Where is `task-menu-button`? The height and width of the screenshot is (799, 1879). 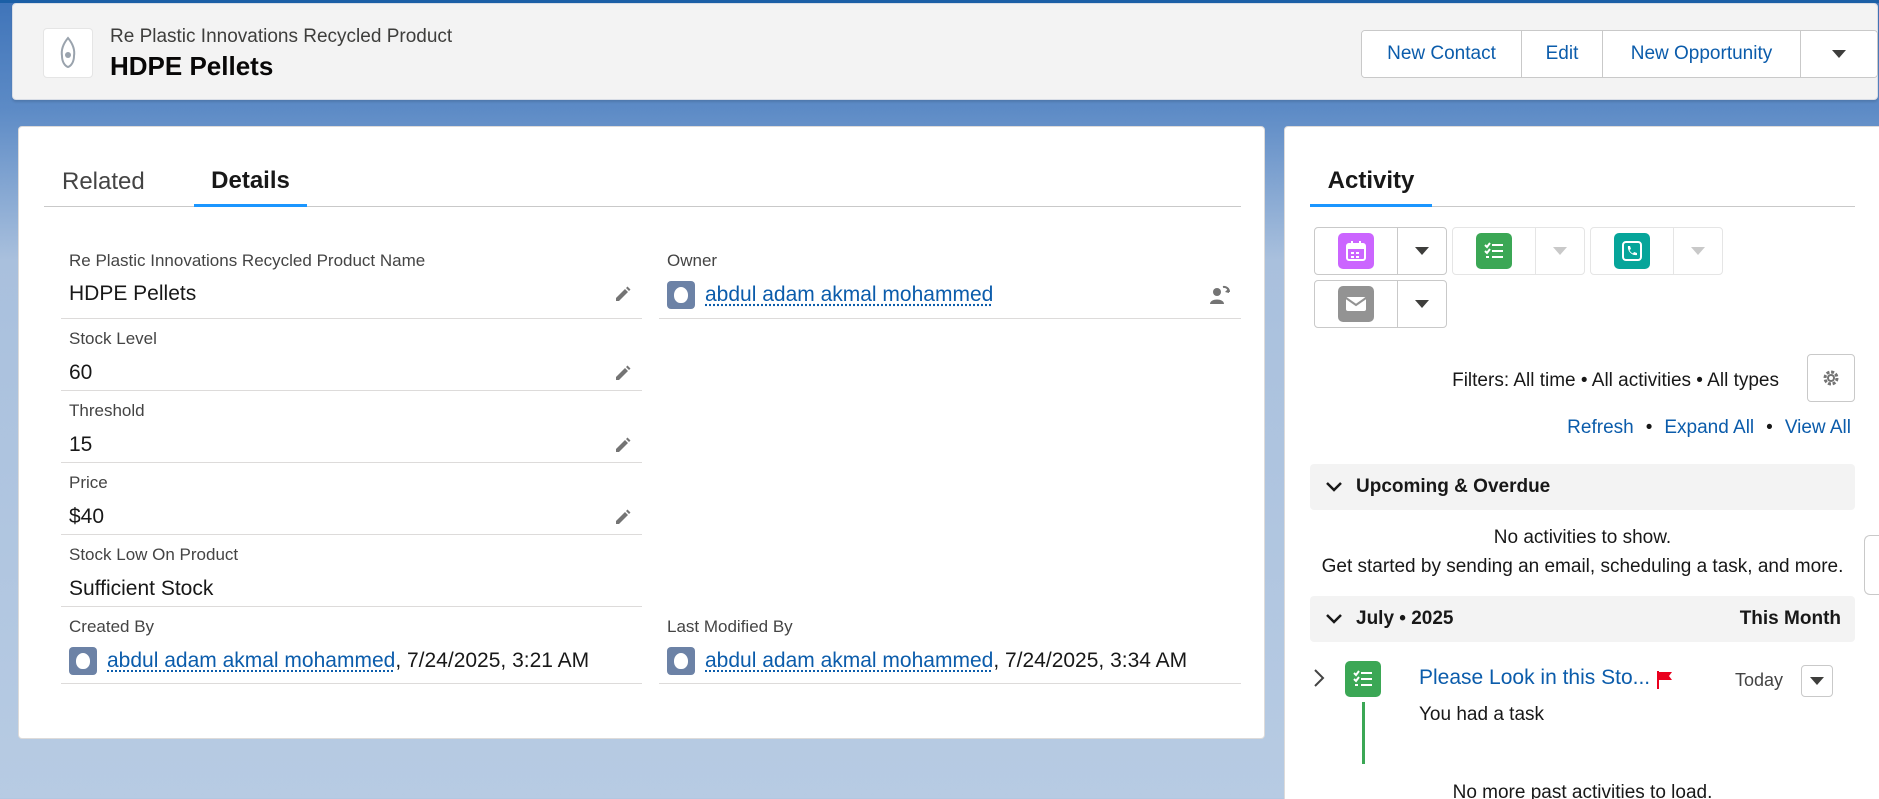 task-menu-button is located at coordinates (1817, 681).